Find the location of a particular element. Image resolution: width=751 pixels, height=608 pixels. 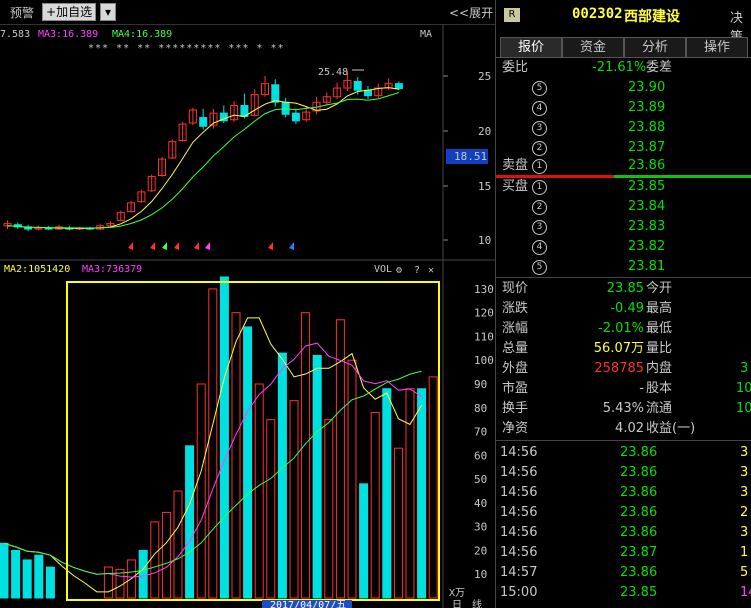

stat-label-2: 流通 is located at coordinates (659, 408).